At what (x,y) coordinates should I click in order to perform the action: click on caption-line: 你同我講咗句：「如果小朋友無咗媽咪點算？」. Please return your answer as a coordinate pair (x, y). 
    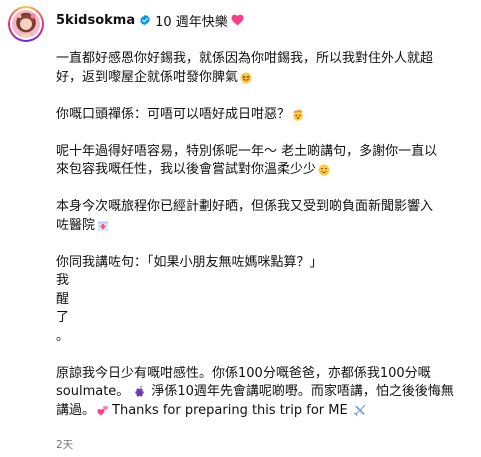
    Looking at the image, I should click on (262, 263).